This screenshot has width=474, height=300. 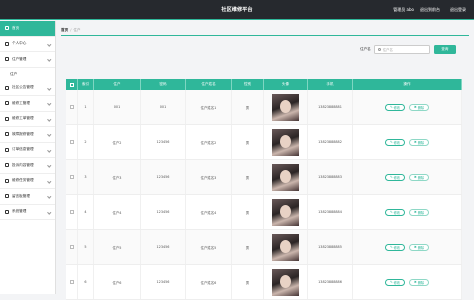 I want to click on cell-index: 3, so click(x=86, y=177).